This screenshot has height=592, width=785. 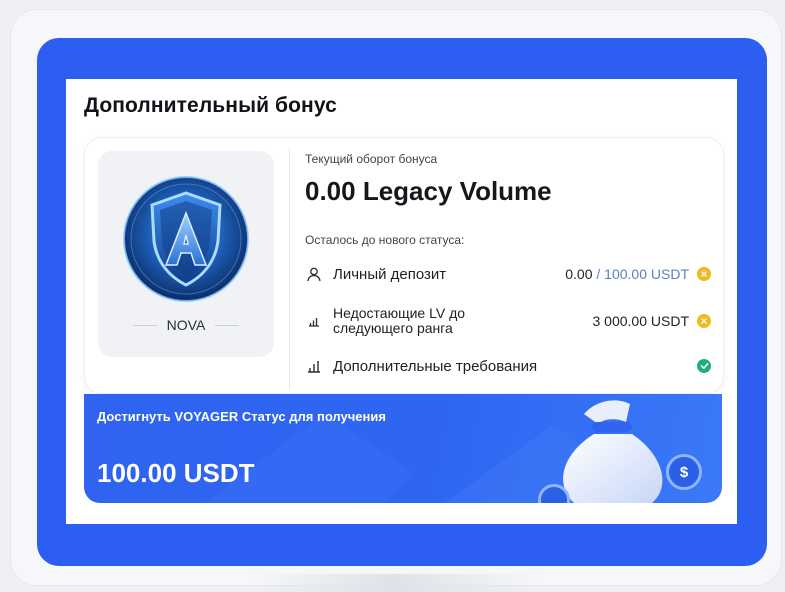 What do you see at coordinates (428, 191) in the screenshot?
I see `current-turnover-value: 0.00 Legacy Volume` at bounding box center [428, 191].